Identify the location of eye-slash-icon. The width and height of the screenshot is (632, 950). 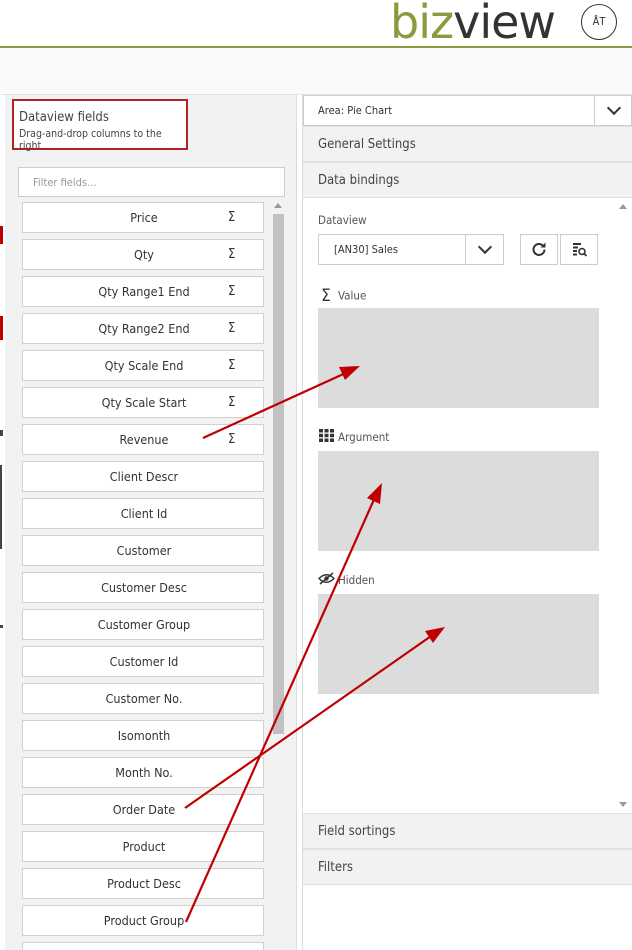
(326, 580).